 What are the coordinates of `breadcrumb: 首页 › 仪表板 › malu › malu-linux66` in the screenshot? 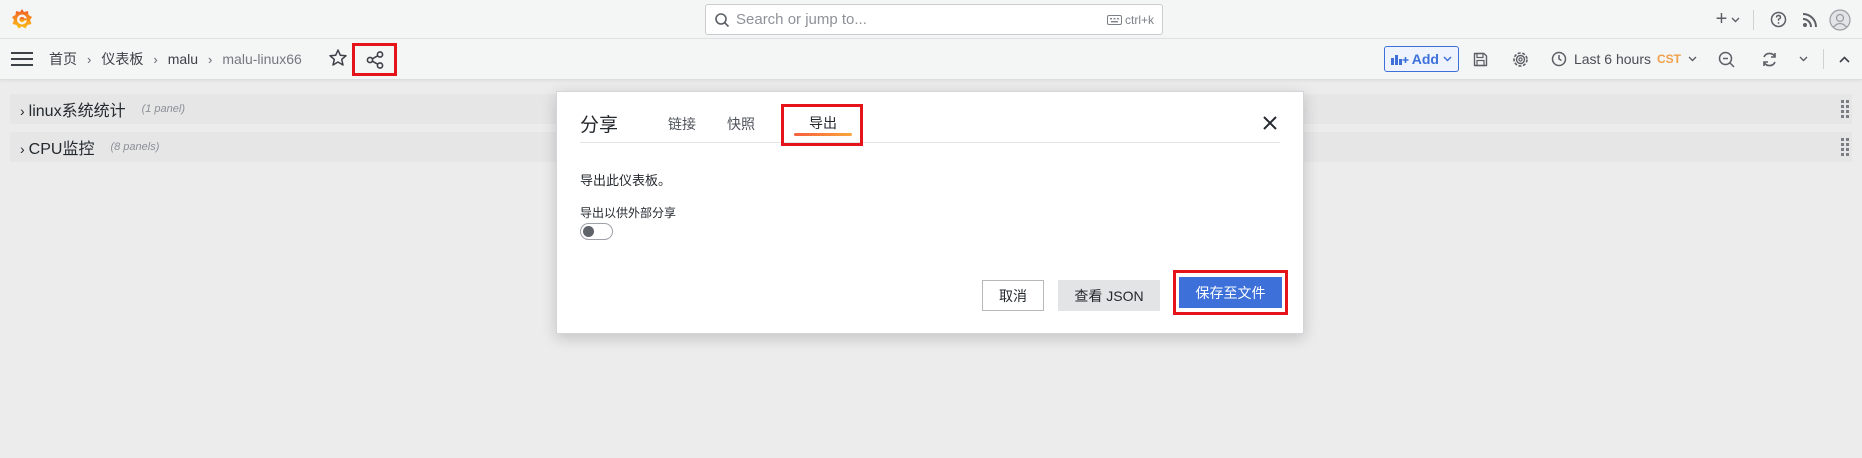 It's located at (175, 59).